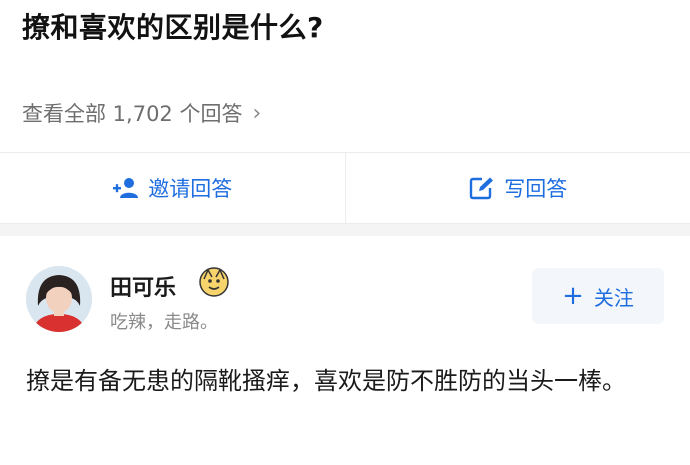 This screenshot has width=690, height=465. What do you see at coordinates (214, 282) in the screenshot?
I see `author-badge-icon` at bounding box center [214, 282].